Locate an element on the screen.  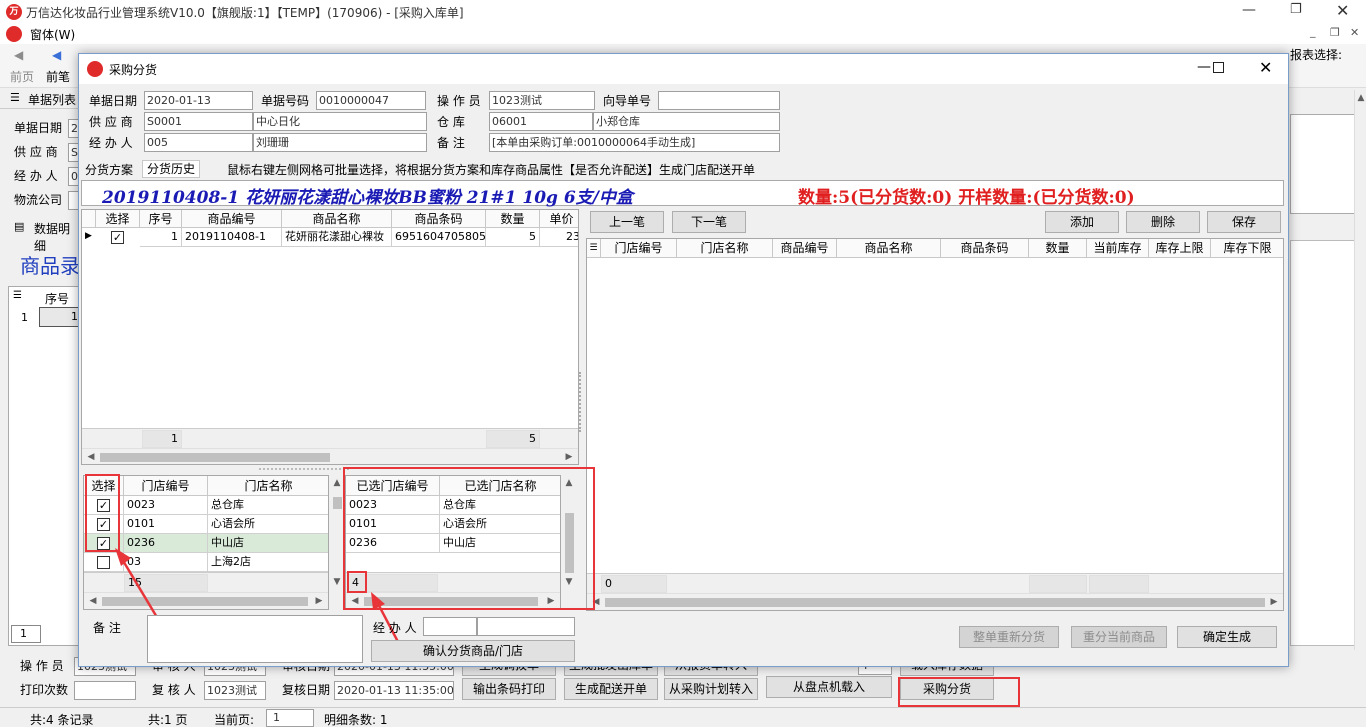
bg-logistics-label: 物流公司 is located at coordinates (38, 200).